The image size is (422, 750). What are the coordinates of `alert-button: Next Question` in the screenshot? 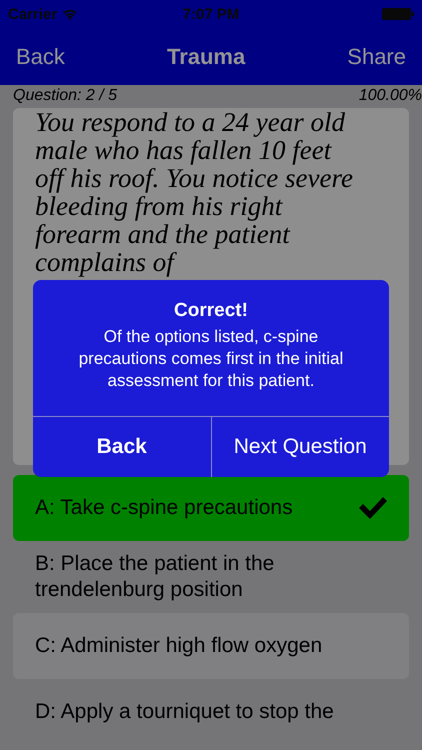 It's located at (299, 447).